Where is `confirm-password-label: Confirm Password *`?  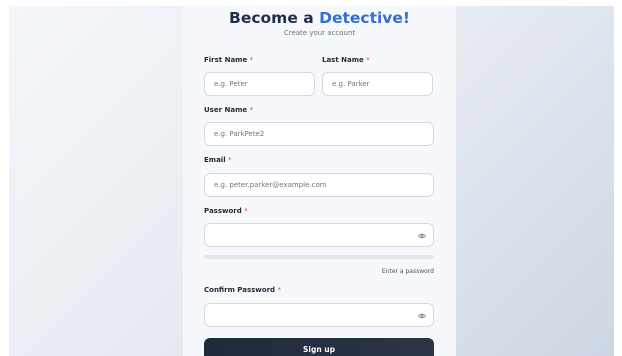
confirm-password-label: Confirm Password * is located at coordinates (242, 290).